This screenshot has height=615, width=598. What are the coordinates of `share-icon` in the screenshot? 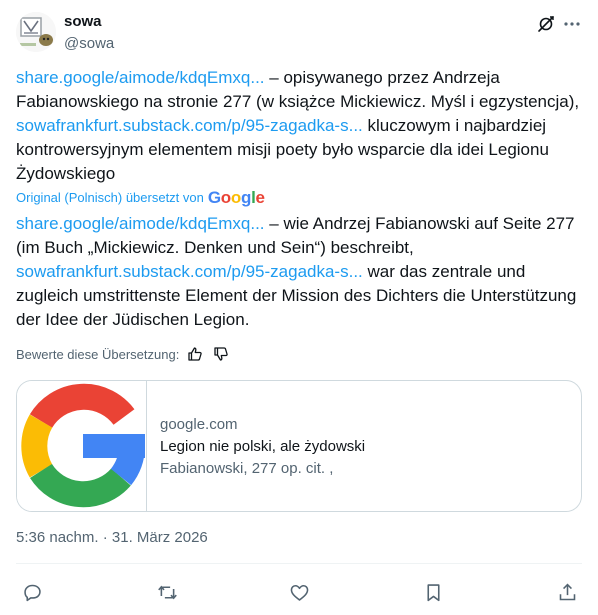 It's located at (567, 592).